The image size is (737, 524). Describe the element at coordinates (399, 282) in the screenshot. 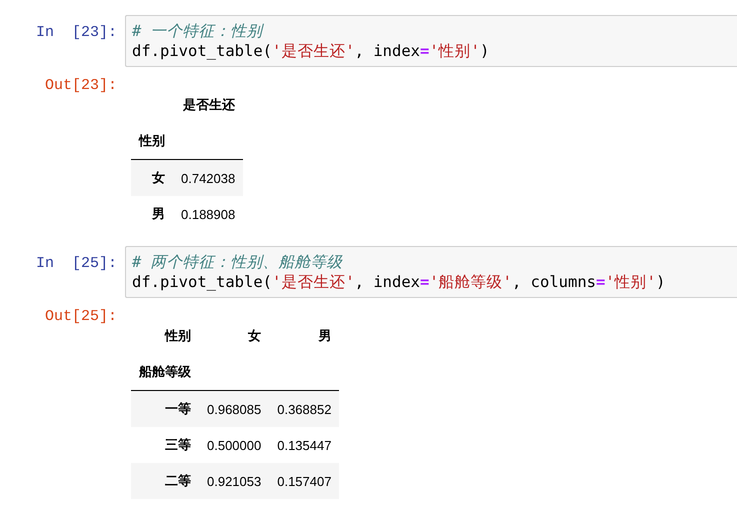

I see `code-line: df.pivot_table('是否生还', index='船舱等级', columns='性别')` at that location.